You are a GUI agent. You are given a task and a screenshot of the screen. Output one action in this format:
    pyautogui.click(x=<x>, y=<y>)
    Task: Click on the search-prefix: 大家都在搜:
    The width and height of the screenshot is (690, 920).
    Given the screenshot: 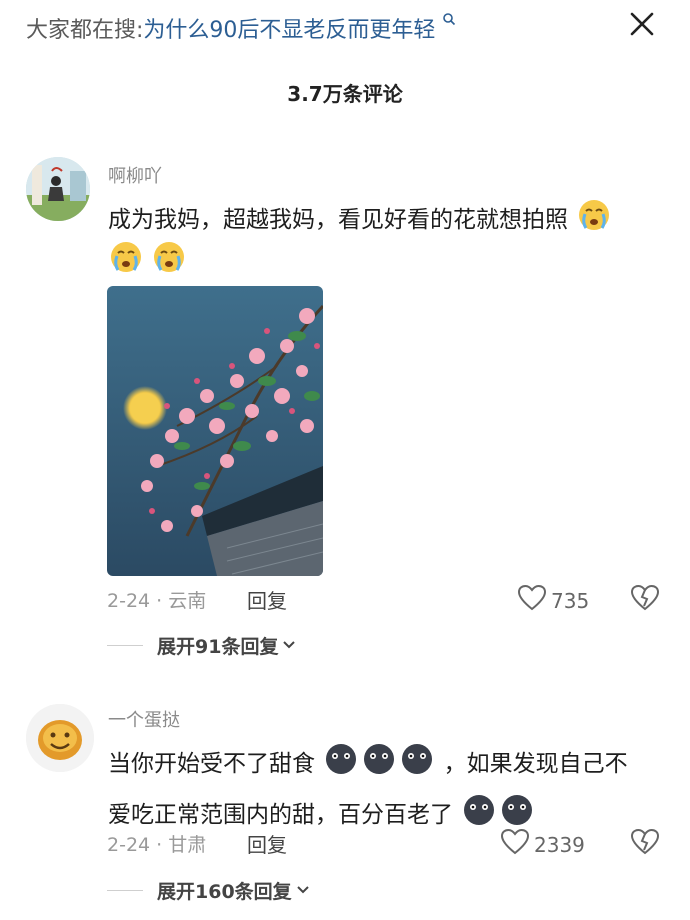 What is the action you would take?
    pyautogui.click(x=85, y=30)
    